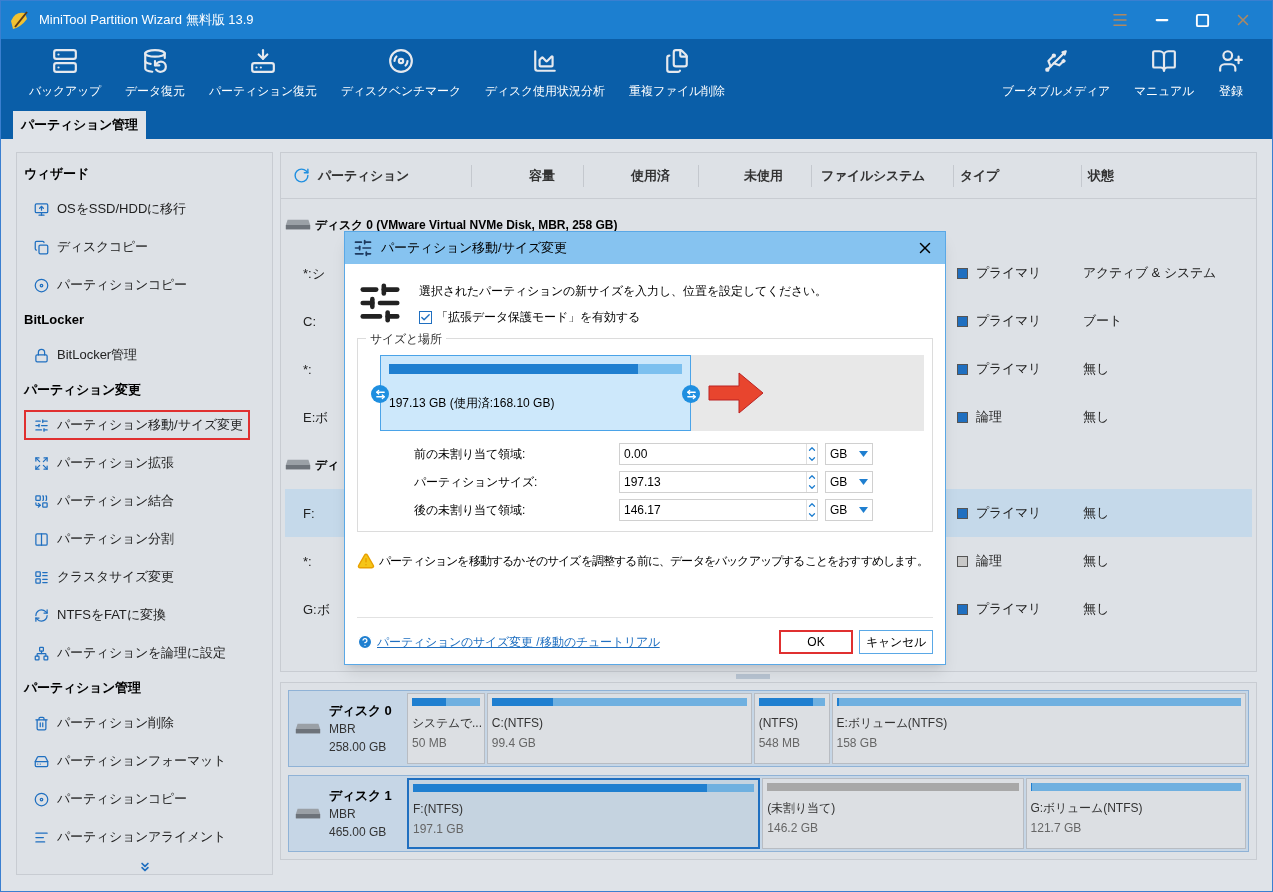 The width and height of the screenshot is (1273, 892). What do you see at coordinates (1149, 273) in the screenshot?
I see `table-cell-text: アクティブ & システム` at bounding box center [1149, 273].